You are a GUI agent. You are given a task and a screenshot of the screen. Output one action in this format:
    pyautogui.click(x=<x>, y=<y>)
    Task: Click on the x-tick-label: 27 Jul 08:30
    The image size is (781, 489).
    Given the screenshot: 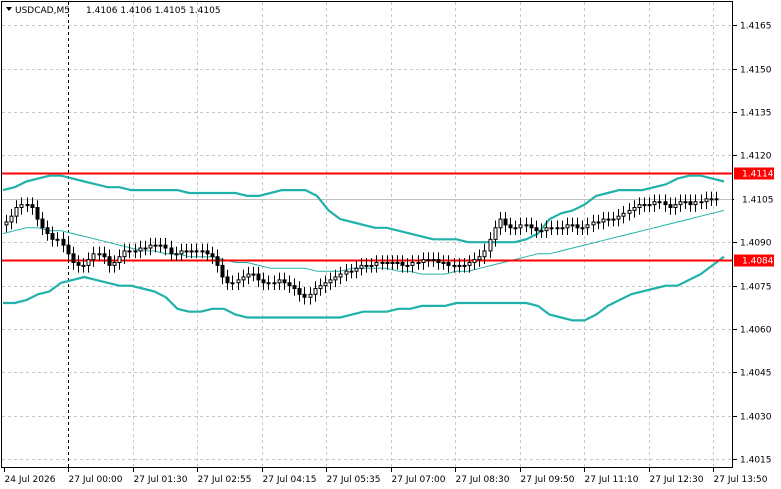 What is the action you would take?
    pyautogui.click(x=483, y=480)
    